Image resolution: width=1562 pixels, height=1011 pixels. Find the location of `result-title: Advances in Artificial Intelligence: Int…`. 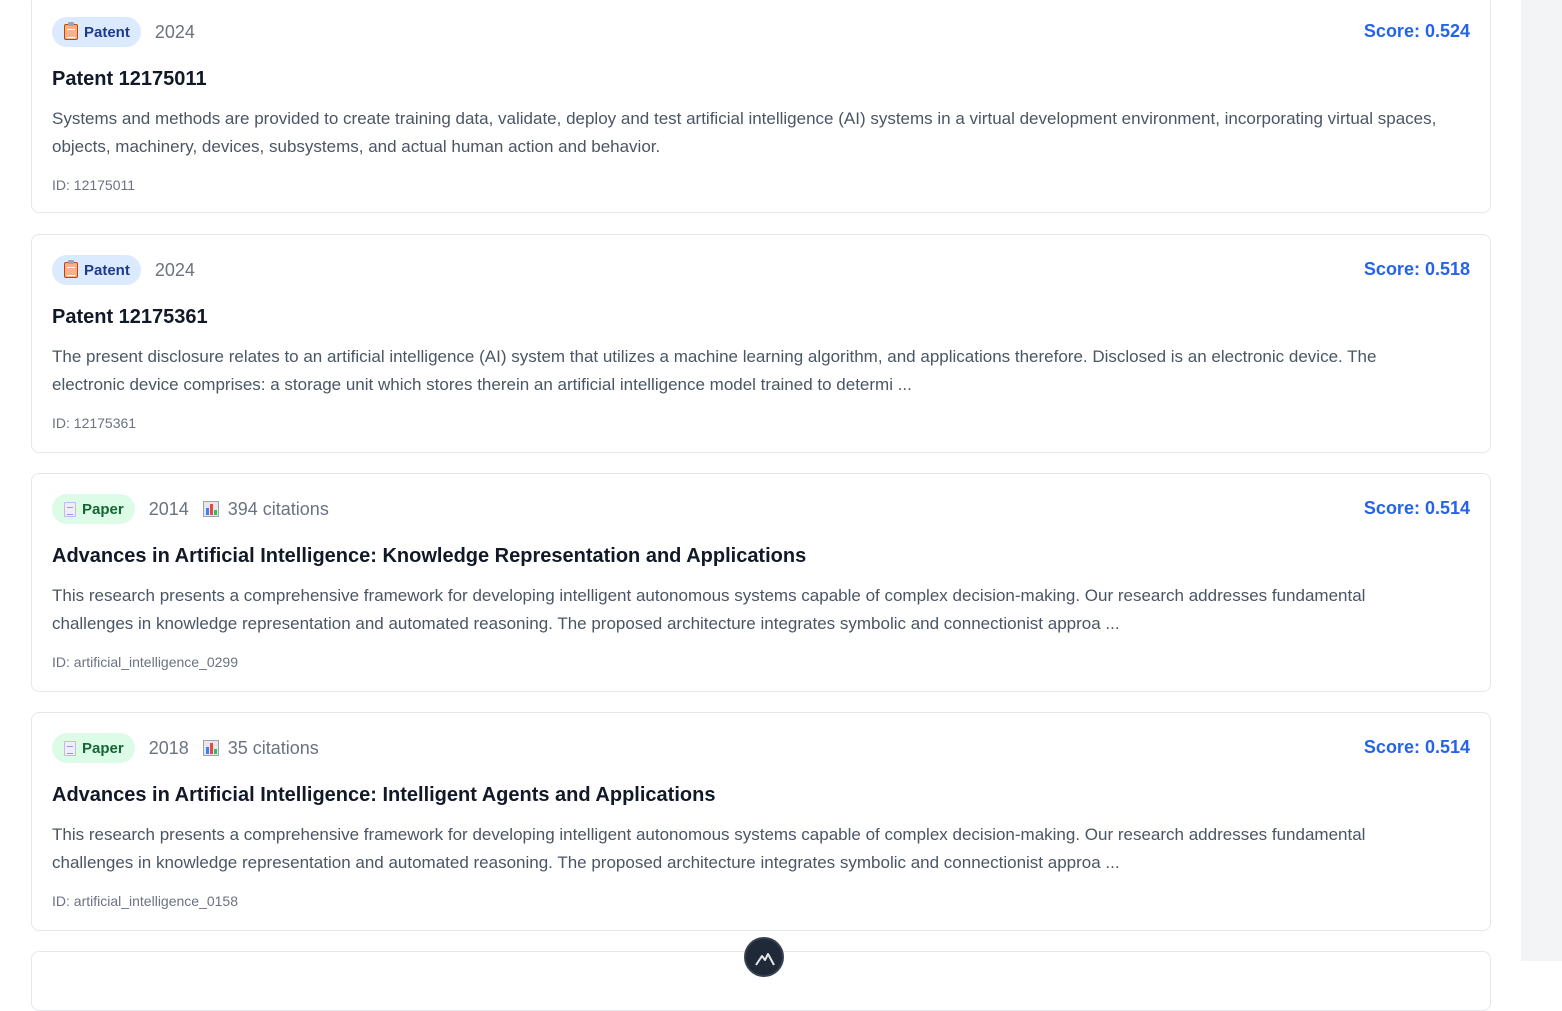

result-title: Advances in Artificial Intelligence: Int… is located at coordinates (761, 795).